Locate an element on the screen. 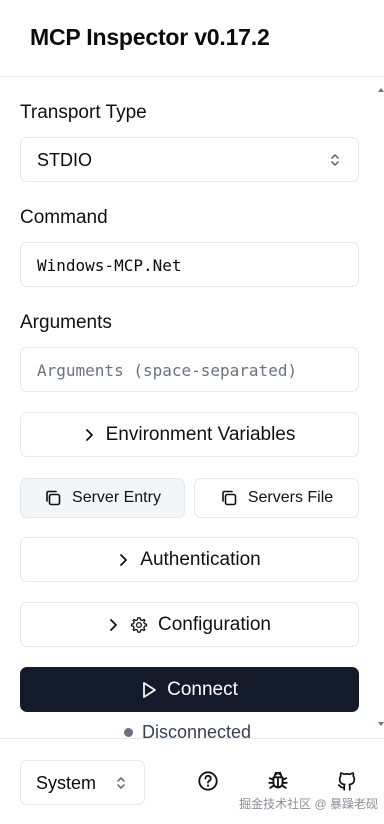 This screenshot has width=384, height=824. servers-file-label: Servers File is located at coordinates (290, 497).